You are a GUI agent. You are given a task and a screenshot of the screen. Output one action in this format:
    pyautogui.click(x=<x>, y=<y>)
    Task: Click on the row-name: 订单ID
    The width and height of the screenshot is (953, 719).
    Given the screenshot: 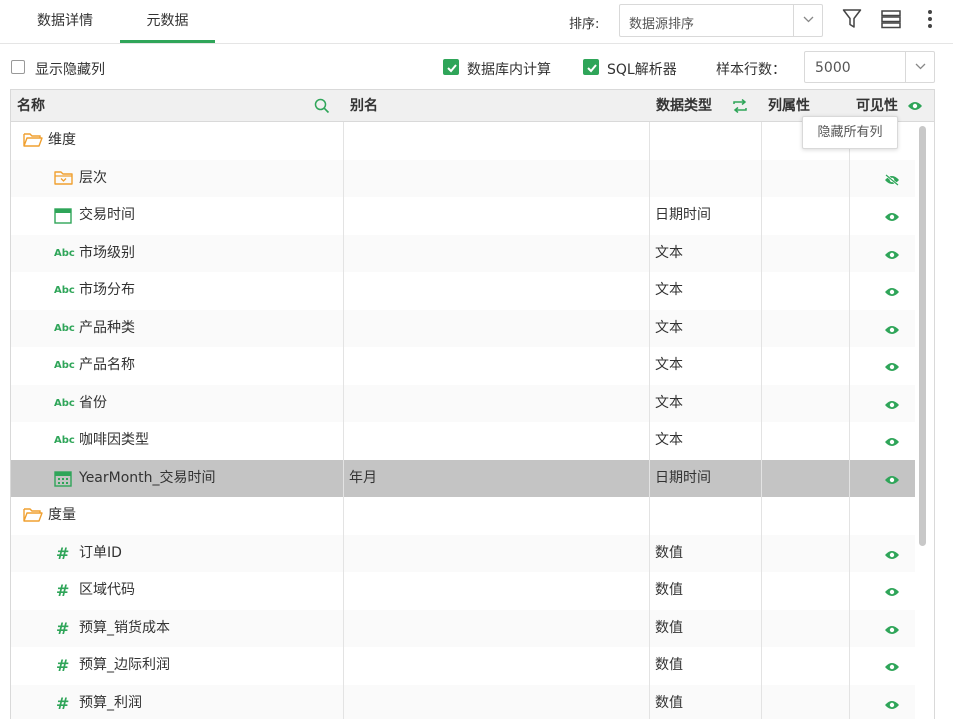 What is the action you would take?
    pyautogui.click(x=100, y=552)
    